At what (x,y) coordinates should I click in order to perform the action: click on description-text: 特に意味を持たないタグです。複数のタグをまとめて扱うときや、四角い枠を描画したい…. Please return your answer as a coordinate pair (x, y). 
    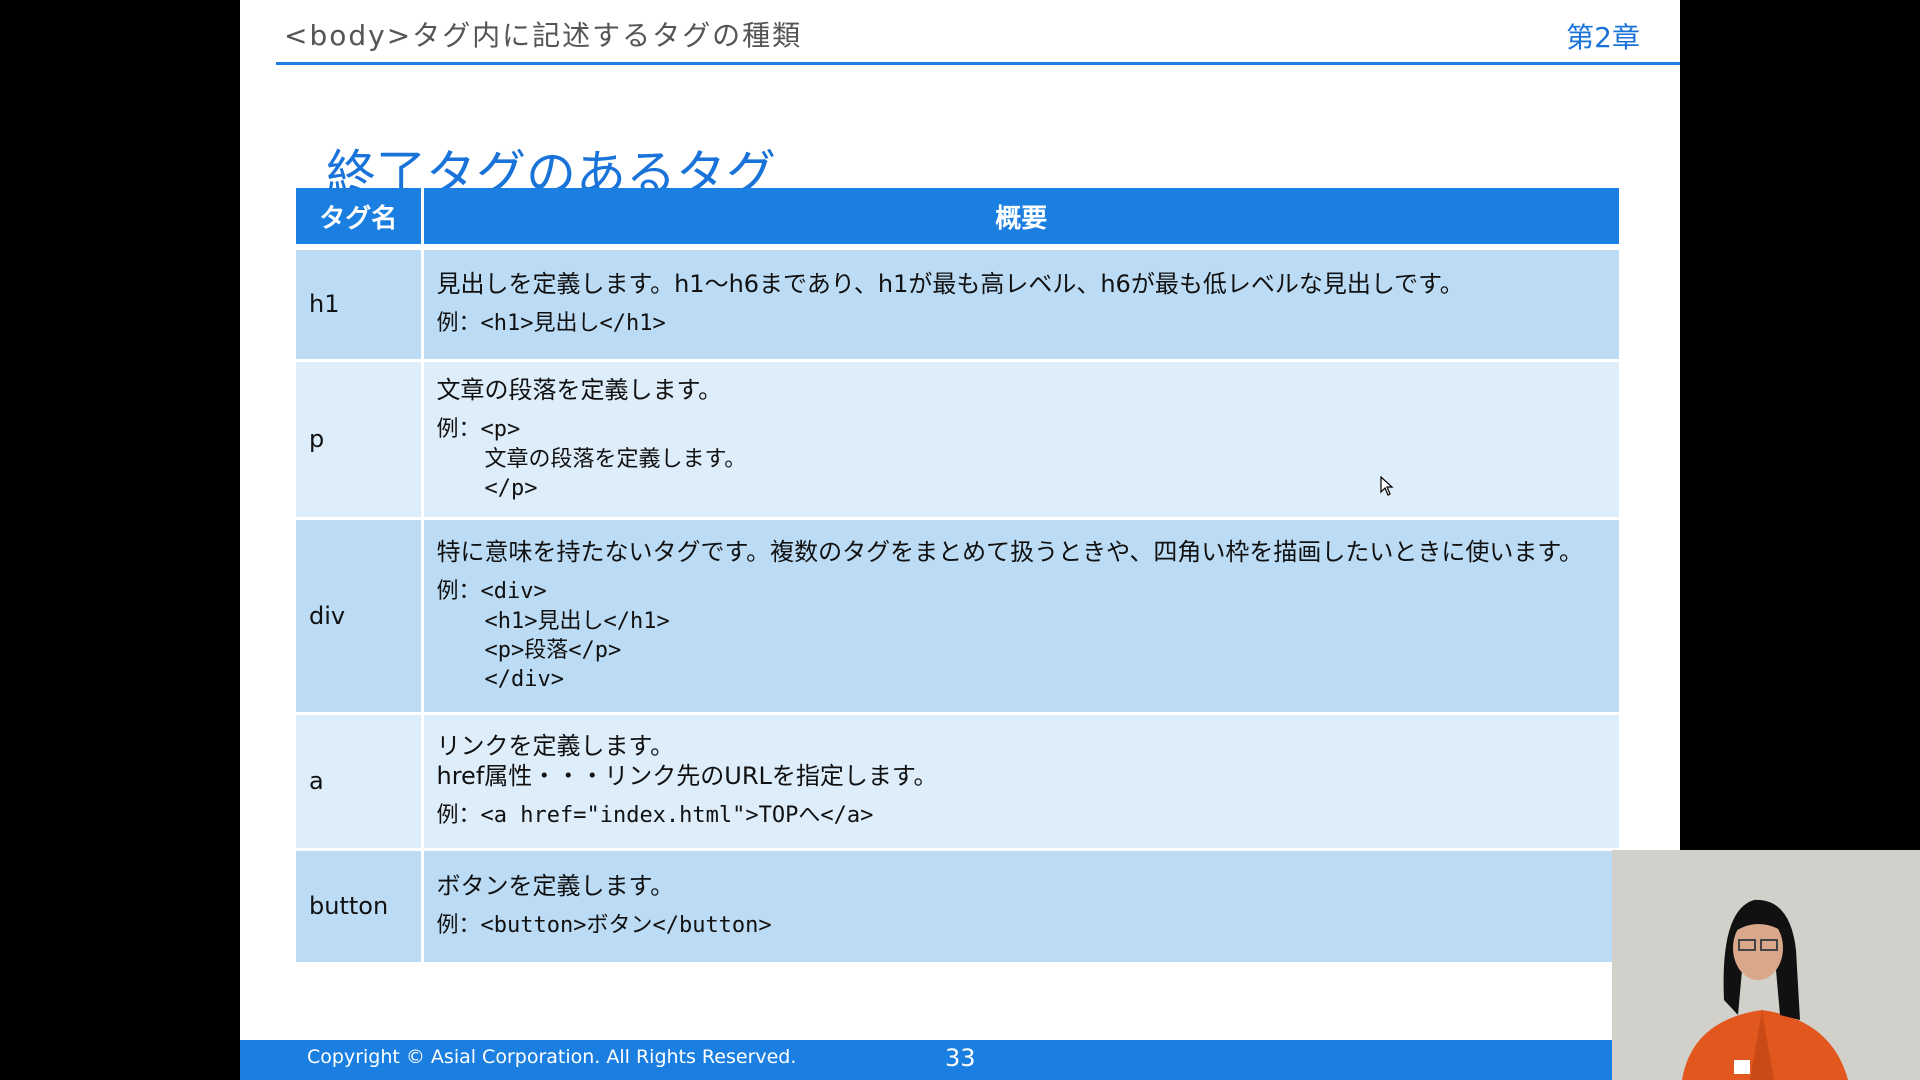
    Looking at the image, I should click on (1009, 552).